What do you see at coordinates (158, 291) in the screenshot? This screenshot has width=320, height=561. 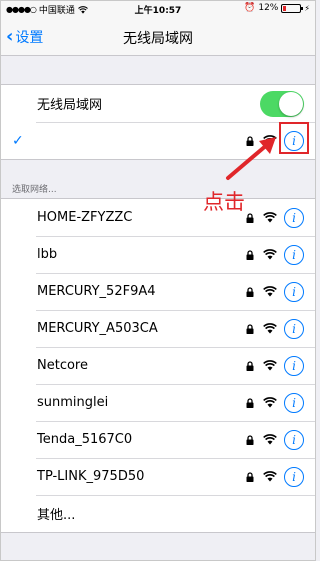 I see `network-row: MERCURY_52F9A4 i` at bounding box center [158, 291].